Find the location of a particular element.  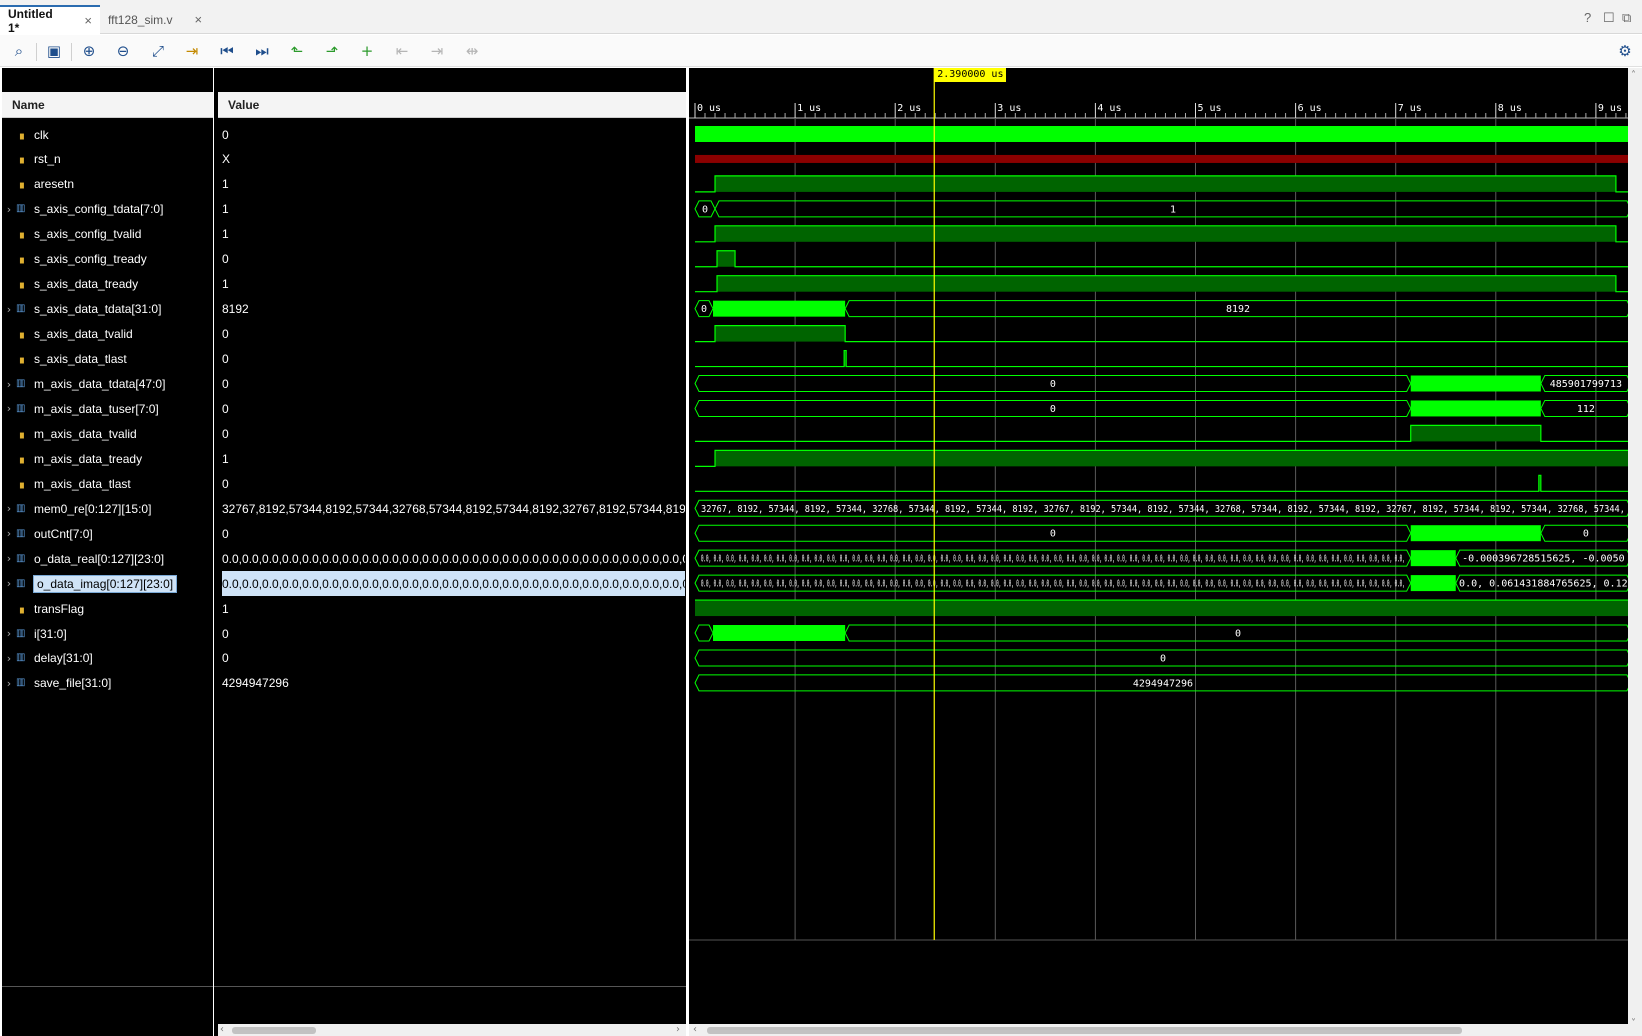

signal-row: ▗ aresetn is located at coordinates (107, 184).